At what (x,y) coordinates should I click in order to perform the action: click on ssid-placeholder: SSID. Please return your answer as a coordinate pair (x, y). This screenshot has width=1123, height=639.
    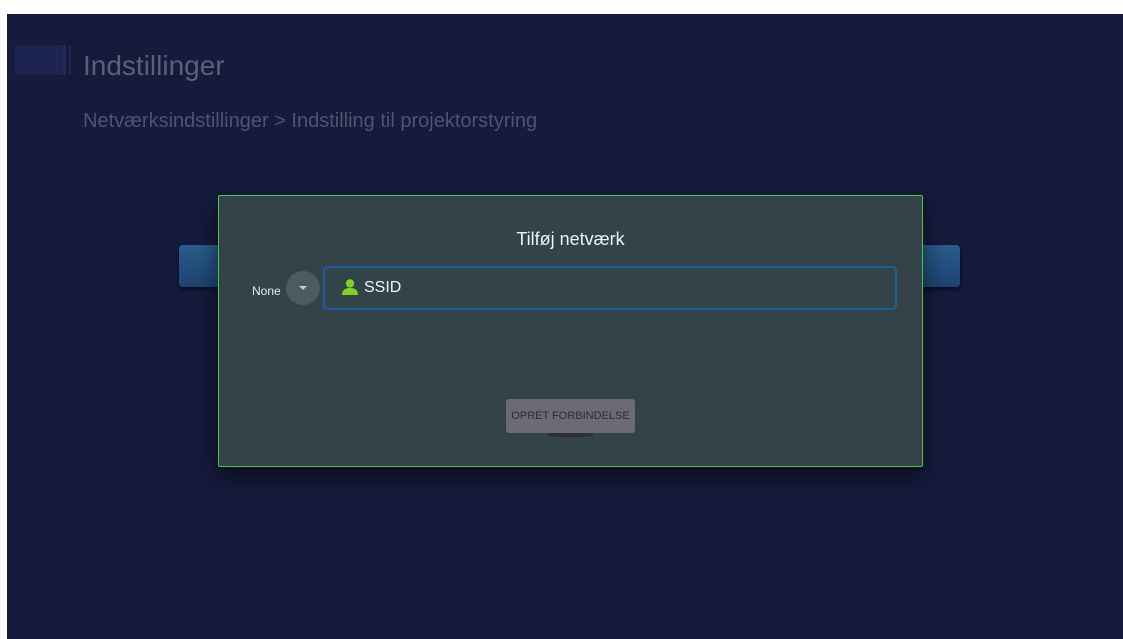
    Looking at the image, I should click on (383, 287).